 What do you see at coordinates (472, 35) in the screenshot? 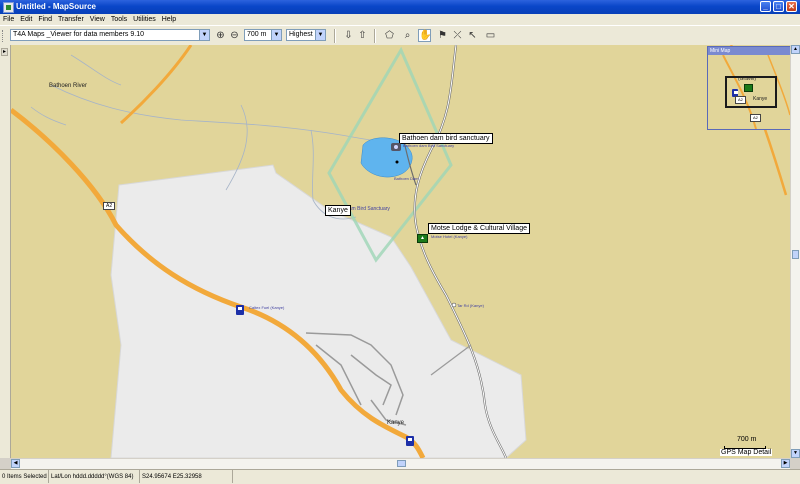
I see `selection-tool-icon: ↖` at bounding box center [472, 35].